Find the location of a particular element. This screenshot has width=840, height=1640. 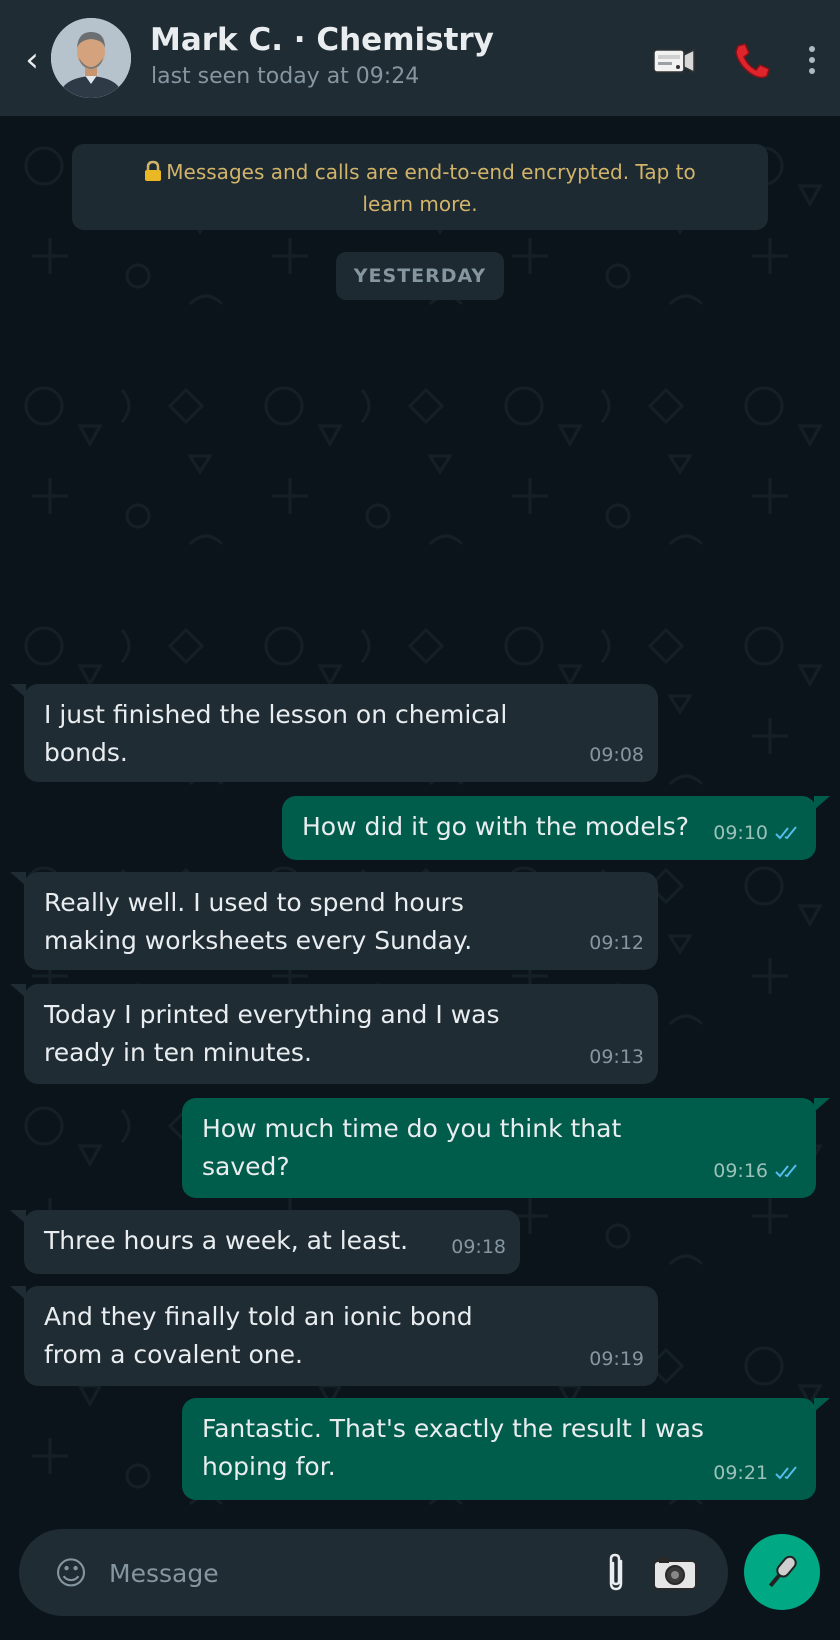

lock-icon is located at coordinates (153, 172).